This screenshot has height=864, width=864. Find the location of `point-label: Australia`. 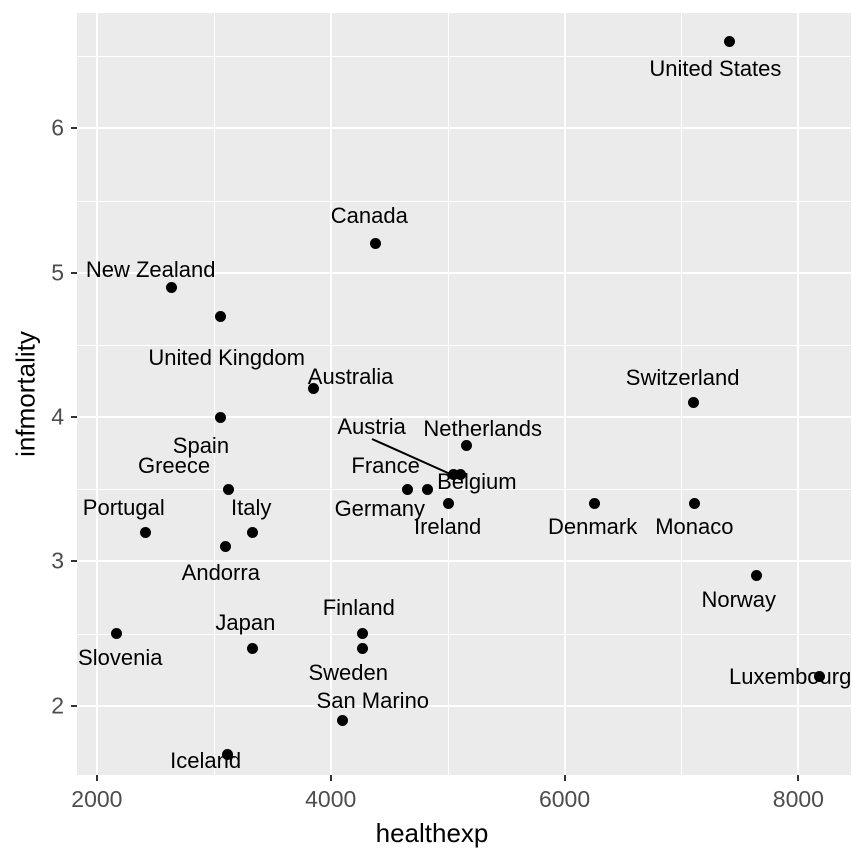

point-label: Australia is located at coordinates (350, 376).